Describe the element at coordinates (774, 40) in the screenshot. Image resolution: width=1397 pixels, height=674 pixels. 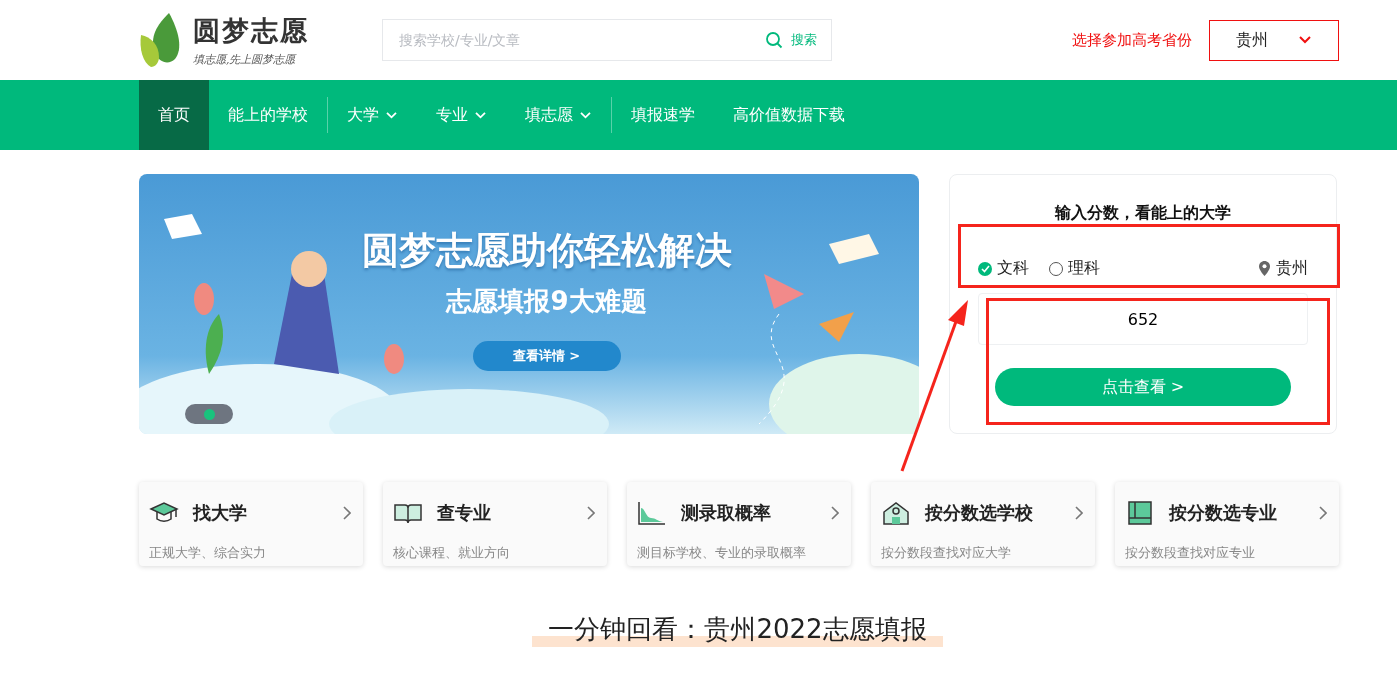
I see `search-icon` at that location.